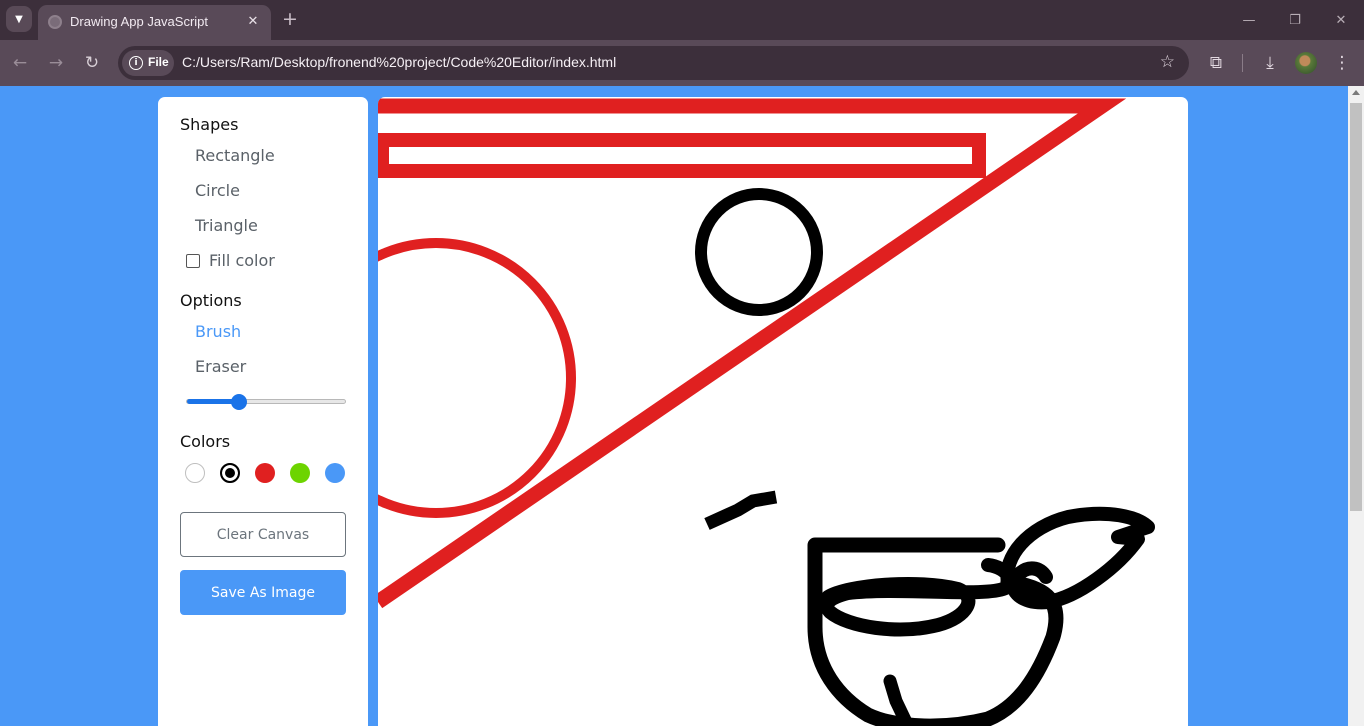  Describe the element at coordinates (56, 63) in the screenshot. I see `forward-arrow-icon: →` at that location.